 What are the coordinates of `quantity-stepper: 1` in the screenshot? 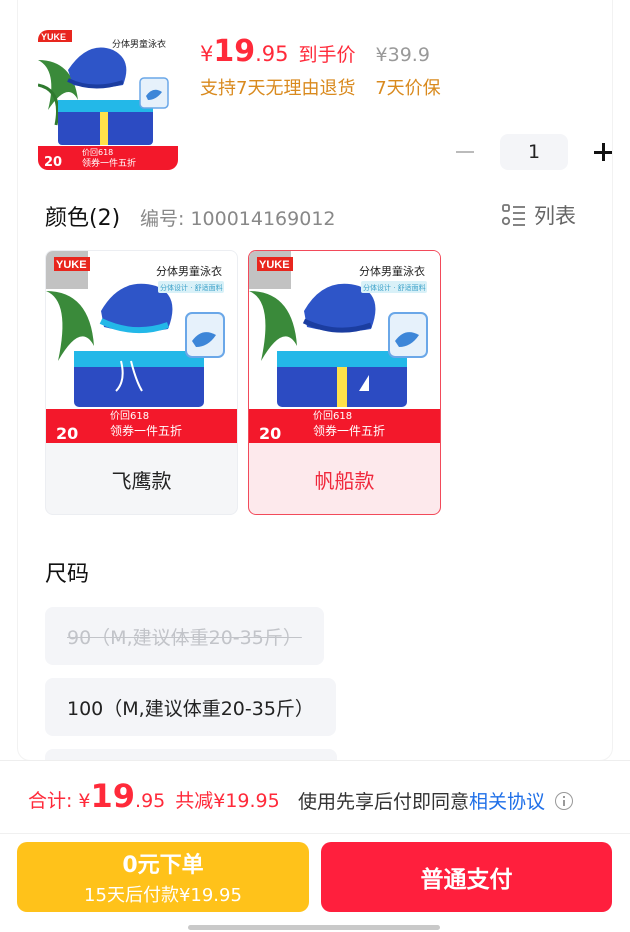 It's located at (531, 152).